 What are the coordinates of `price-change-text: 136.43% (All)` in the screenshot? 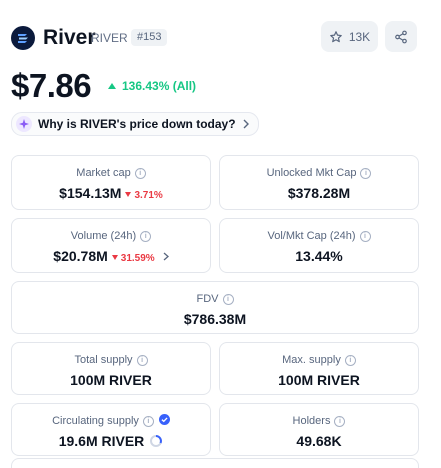 It's located at (159, 86).